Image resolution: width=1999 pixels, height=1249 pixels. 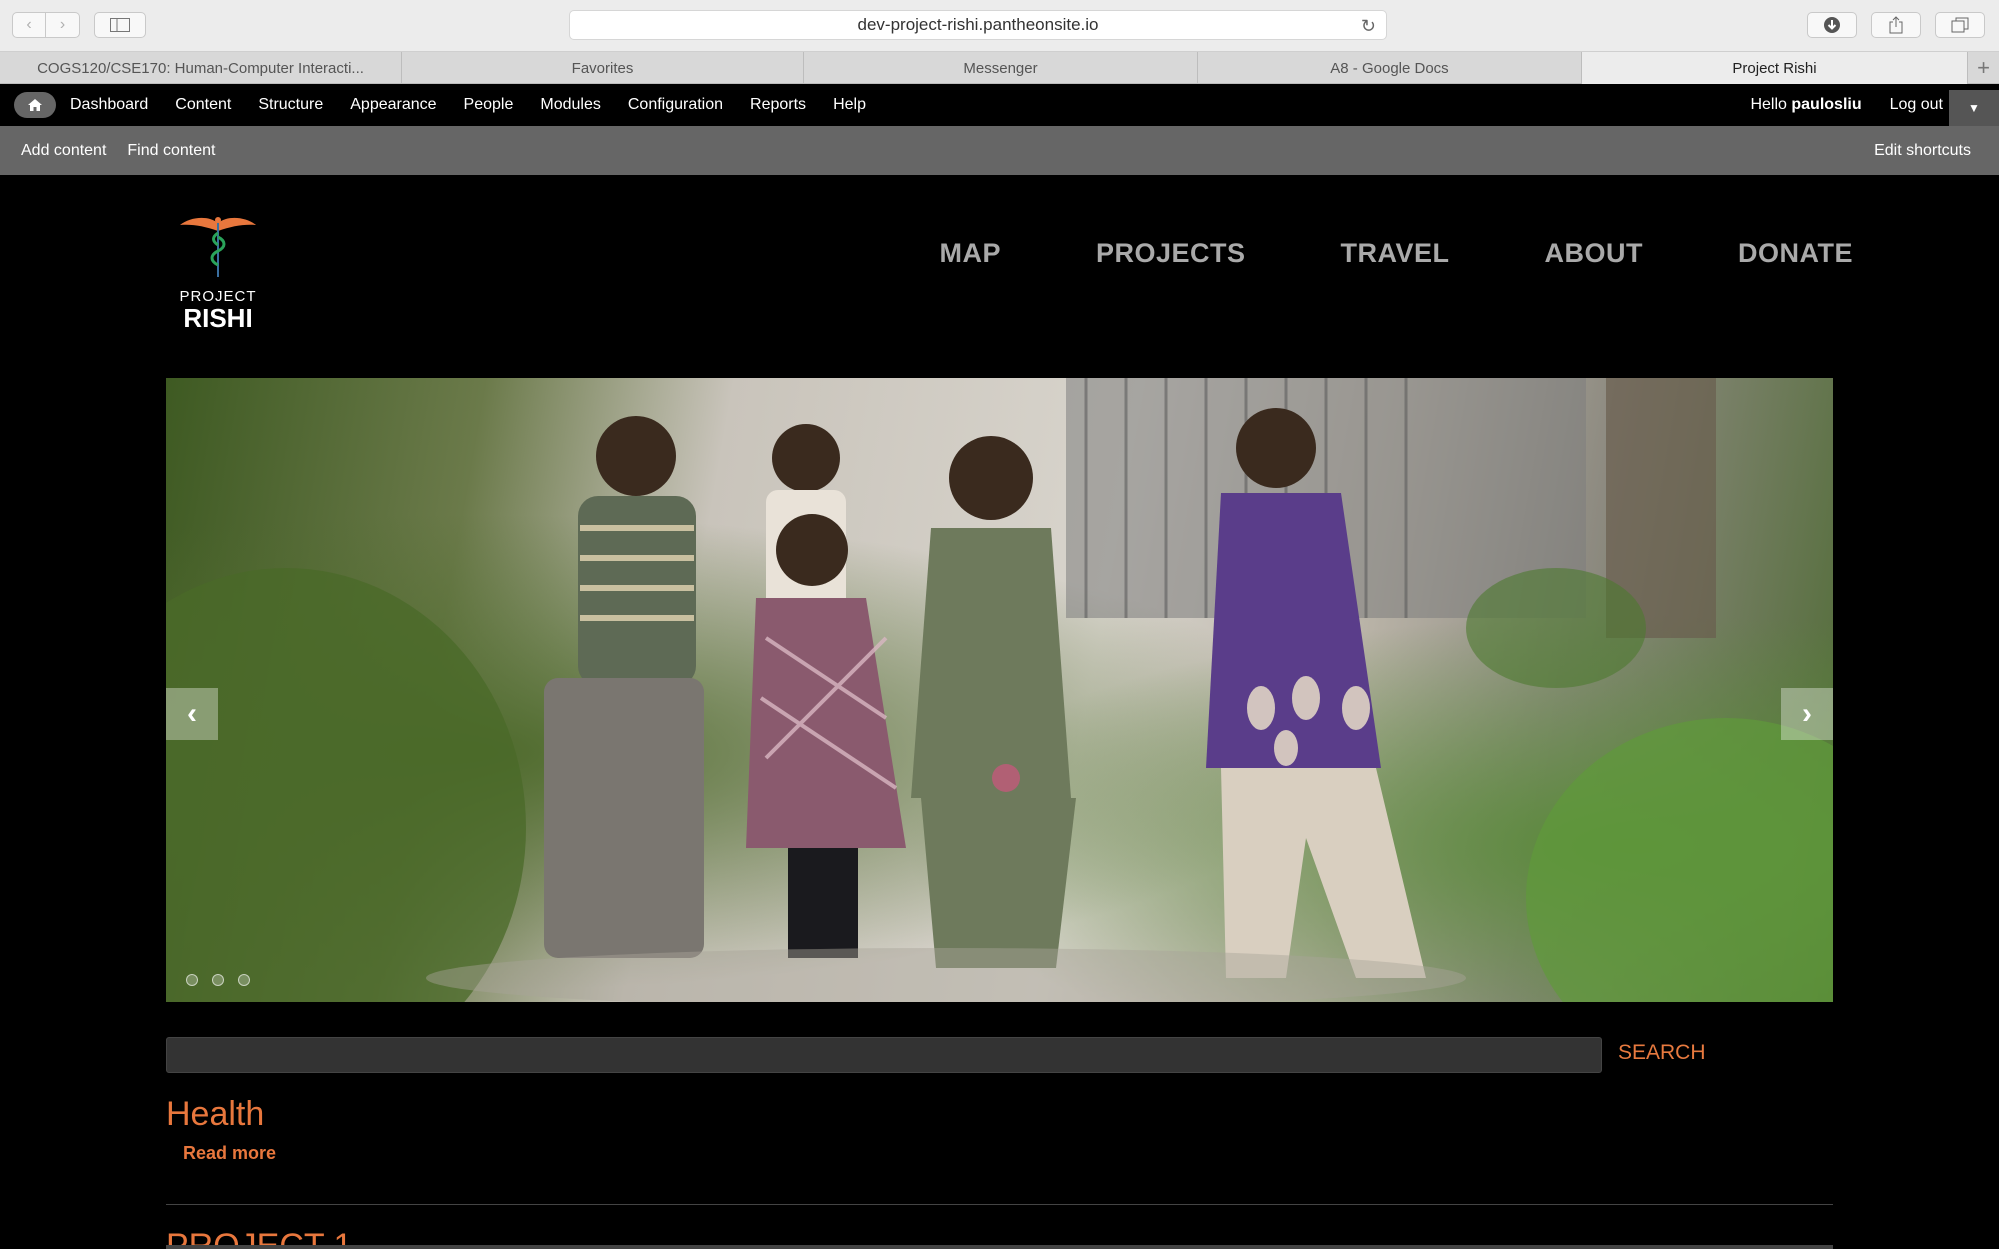 I want to click on logo-line-2: RISHI, so click(x=218, y=318).